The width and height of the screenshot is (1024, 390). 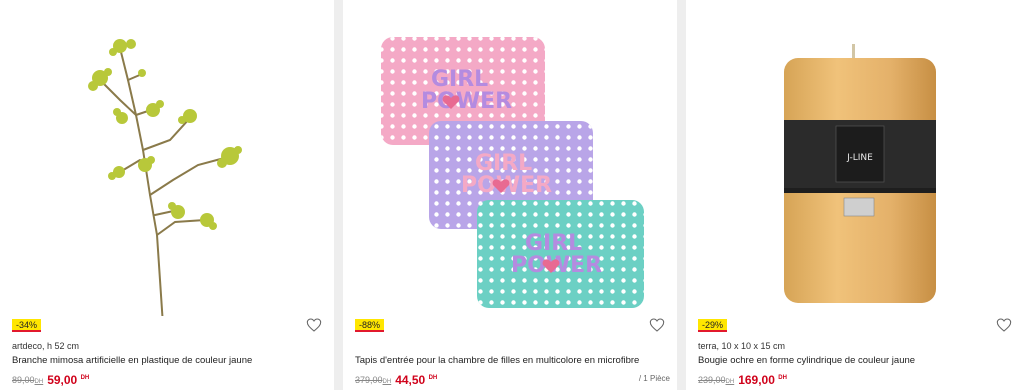 I want to click on current-price: 44,50 DH, so click(x=416, y=379).